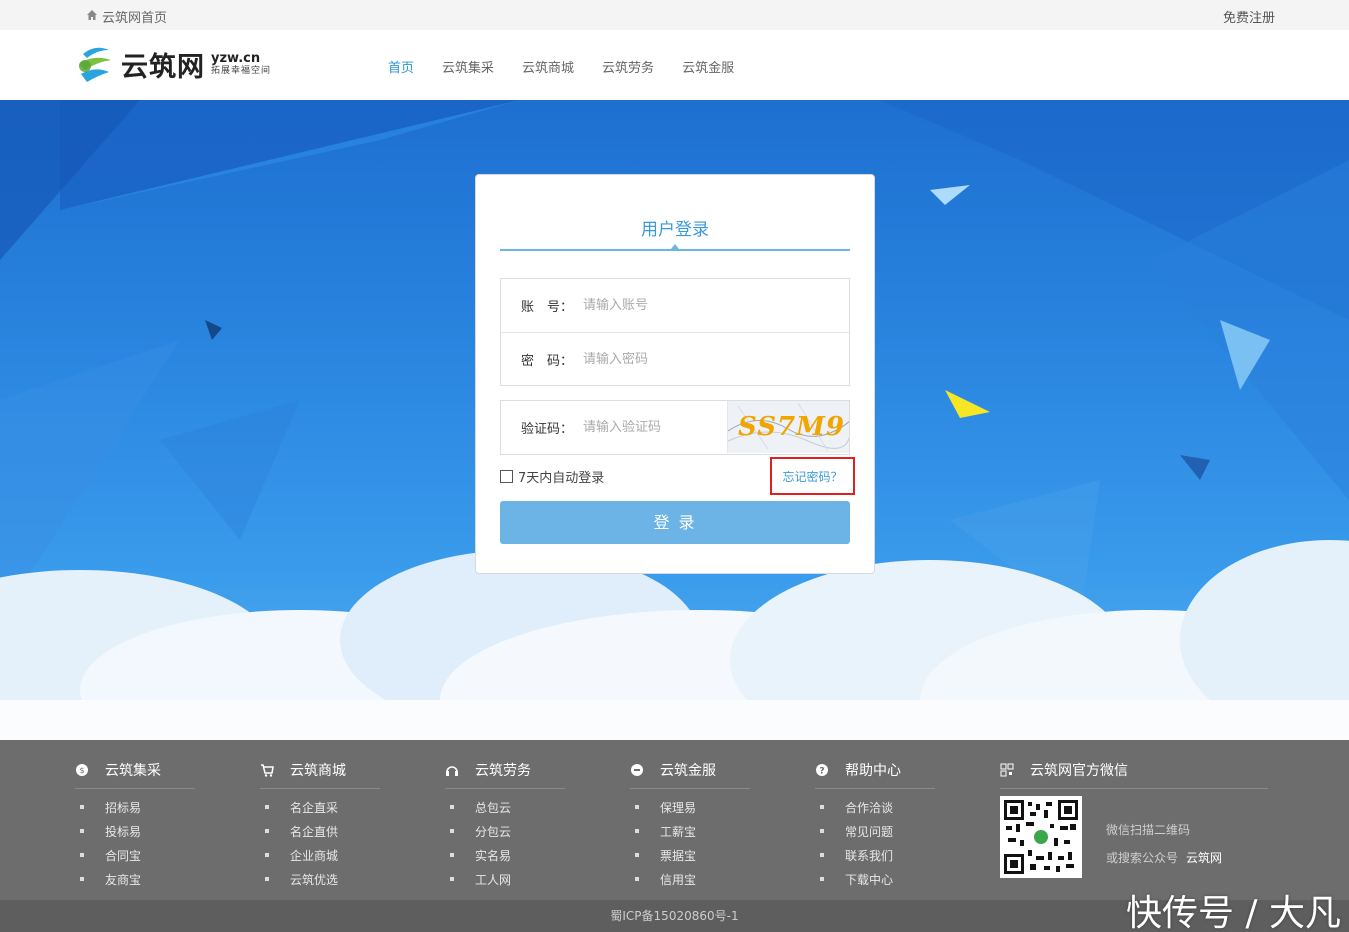 Image resolution: width=1349 pixels, height=932 pixels. Describe the element at coordinates (628, 66) in the screenshot. I see `nav-item-labor: 云筑劳务` at that location.